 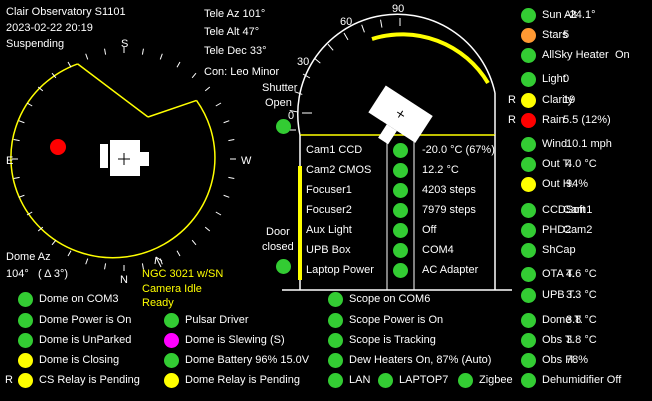 What do you see at coordinates (85, 340) in the screenshot?
I see `status-label: Dome is UnParked` at bounding box center [85, 340].